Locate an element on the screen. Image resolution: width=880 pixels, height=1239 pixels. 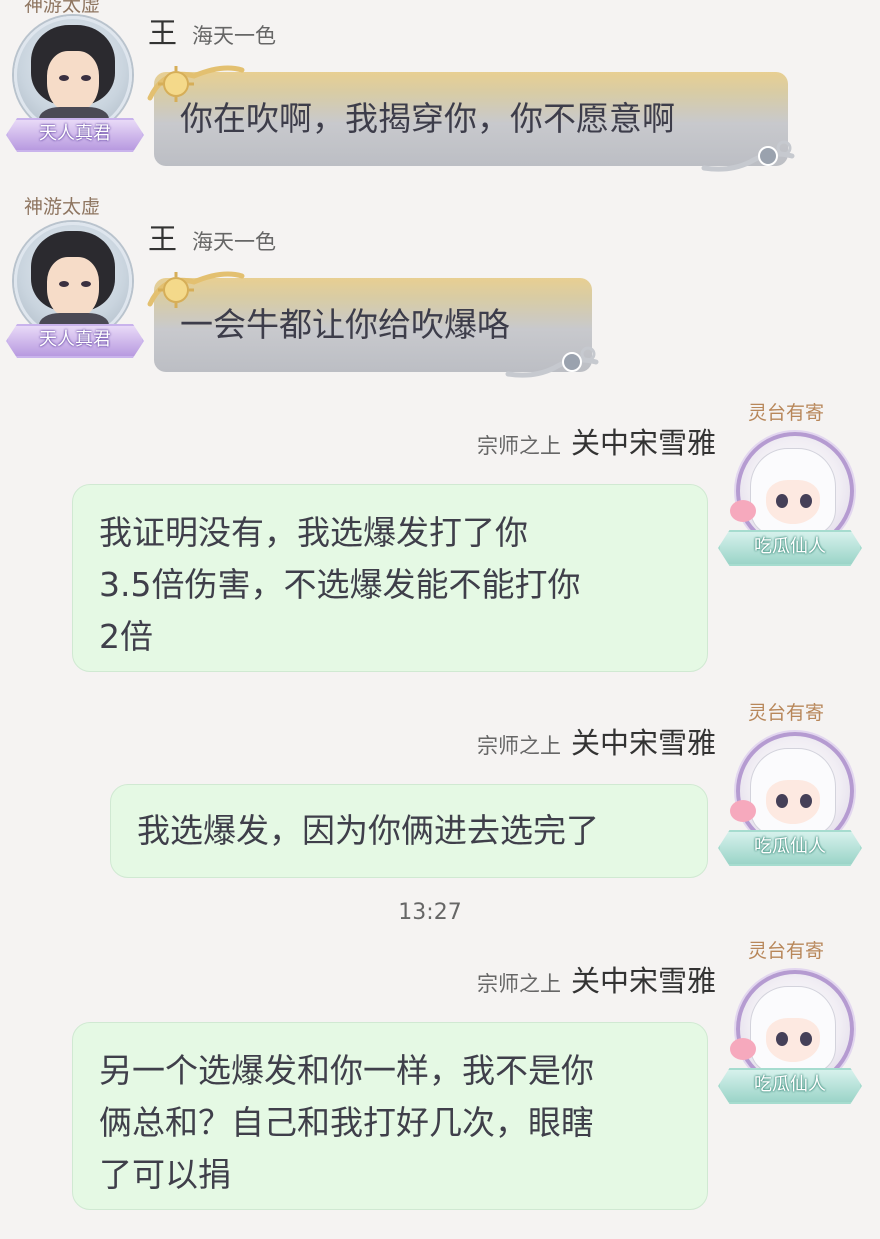
message-line: 3.5倍伤害，不选爆发能不能打你 is located at coordinates (340, 584).